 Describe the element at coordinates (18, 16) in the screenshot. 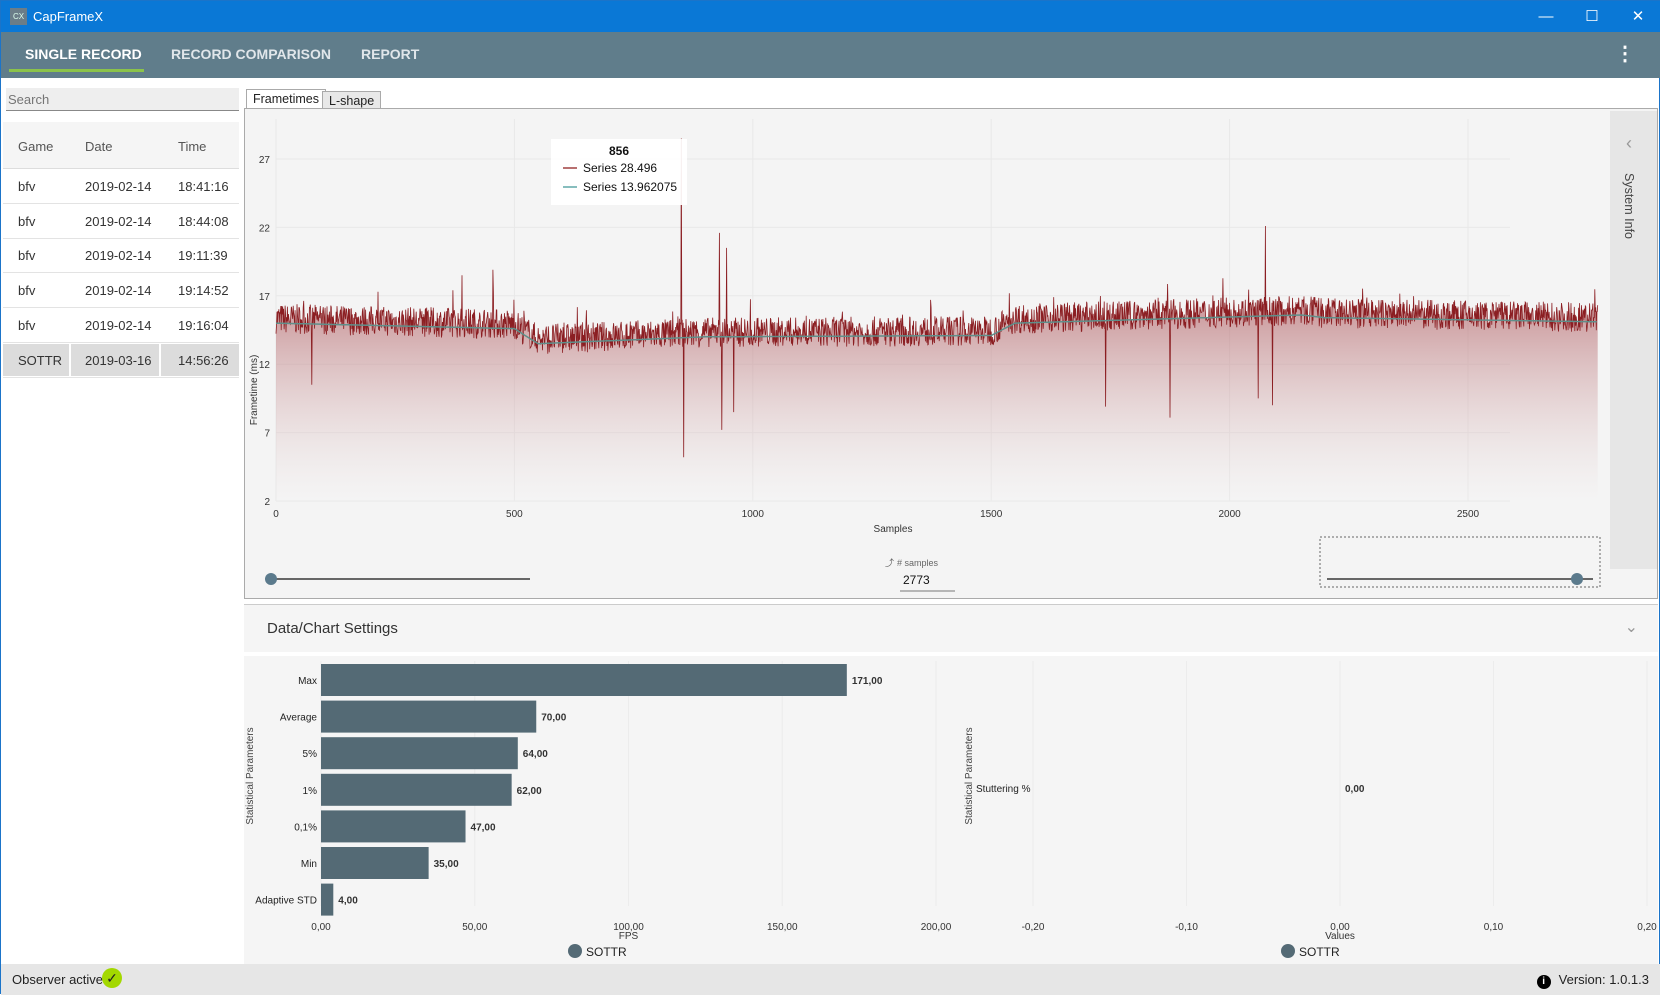

I see `app-logo-icon: CX` at that location.